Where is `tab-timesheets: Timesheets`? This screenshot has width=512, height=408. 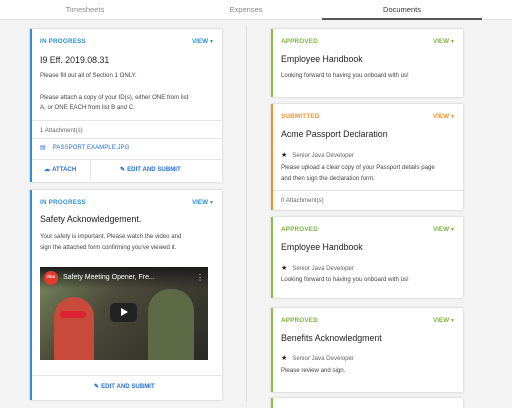 tab-timesheets: Timesheets is located at coordinates (85, 10).